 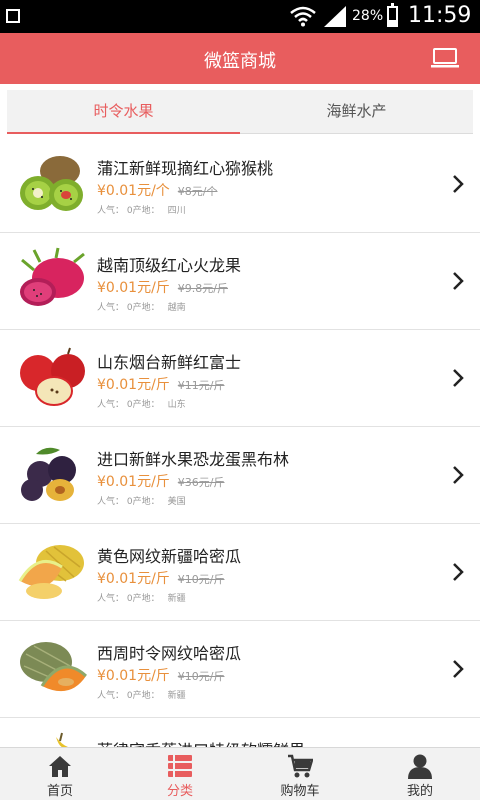 I want to click on cart-icon, so click(x=300, y=766).